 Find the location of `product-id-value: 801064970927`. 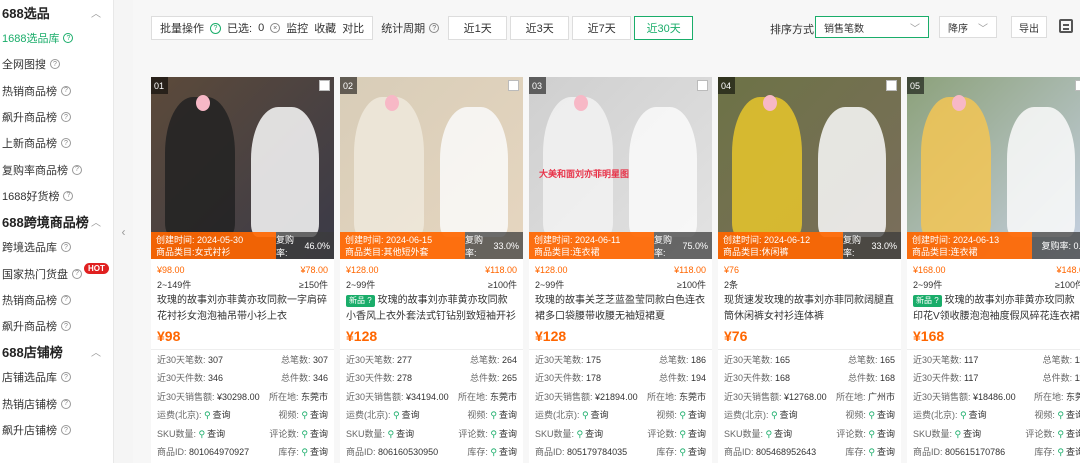

product-id-value: 801064970927 is located at coordinates (219, 452).